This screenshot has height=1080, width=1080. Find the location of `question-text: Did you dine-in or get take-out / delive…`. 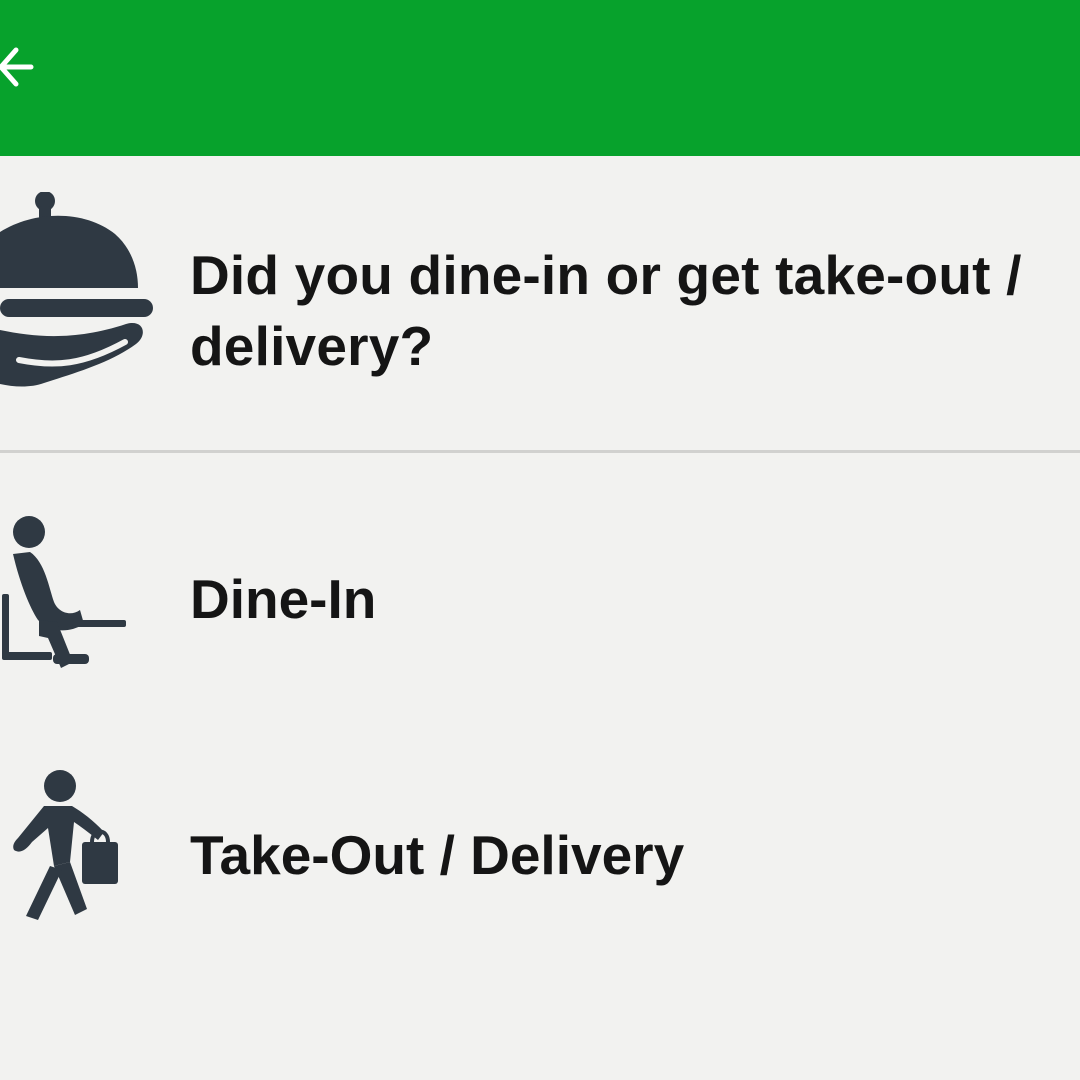

question-text: Did you dine-in or get take-out / delive… is located at coordinates (606, 310).